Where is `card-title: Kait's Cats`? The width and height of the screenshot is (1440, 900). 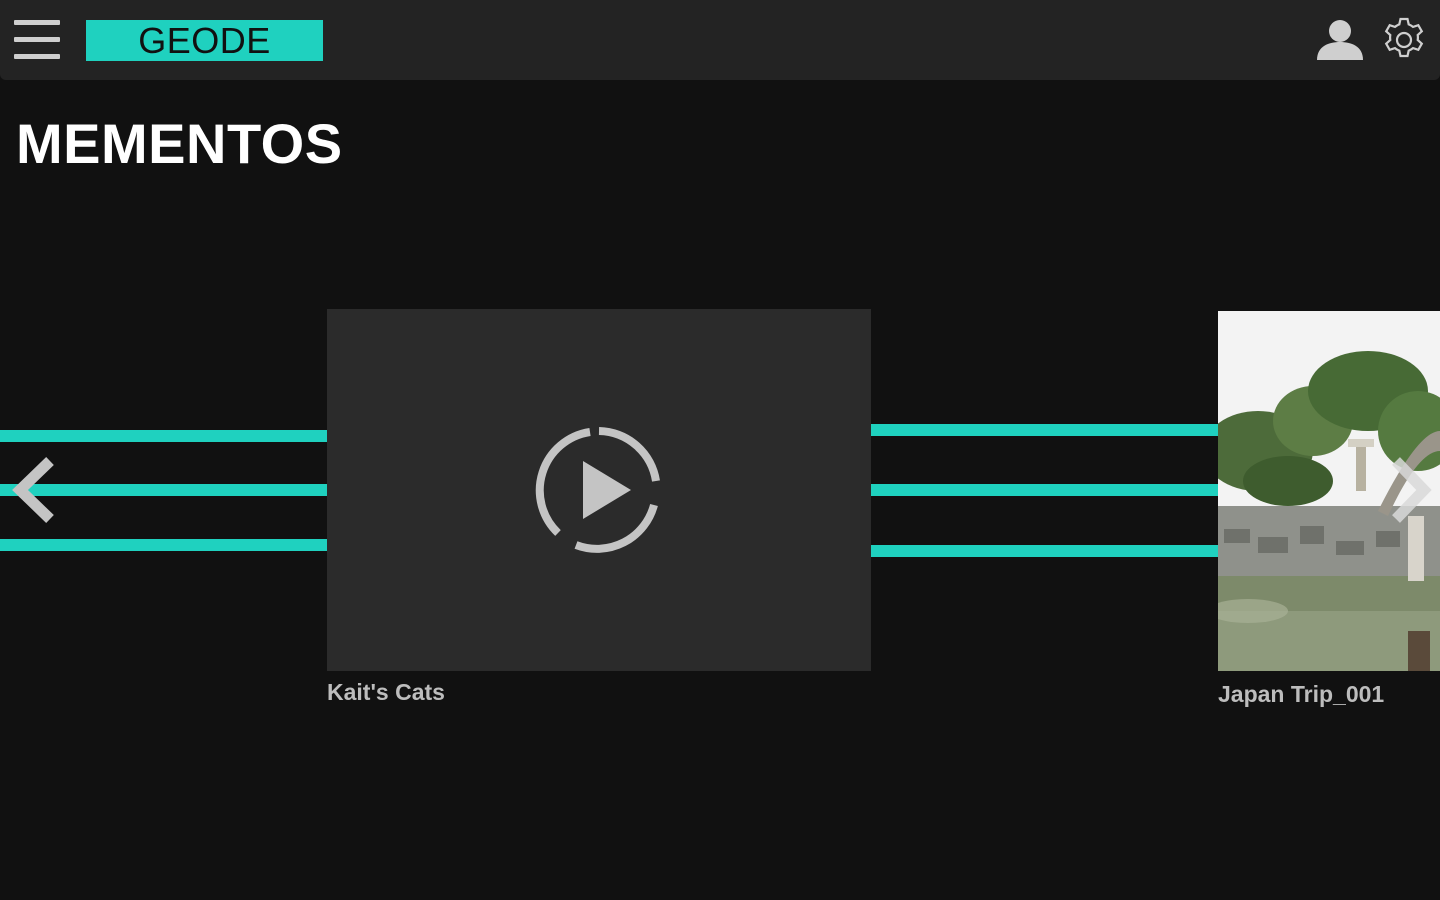 card-title: Kait's Cats is located at coordinates (386, 692).